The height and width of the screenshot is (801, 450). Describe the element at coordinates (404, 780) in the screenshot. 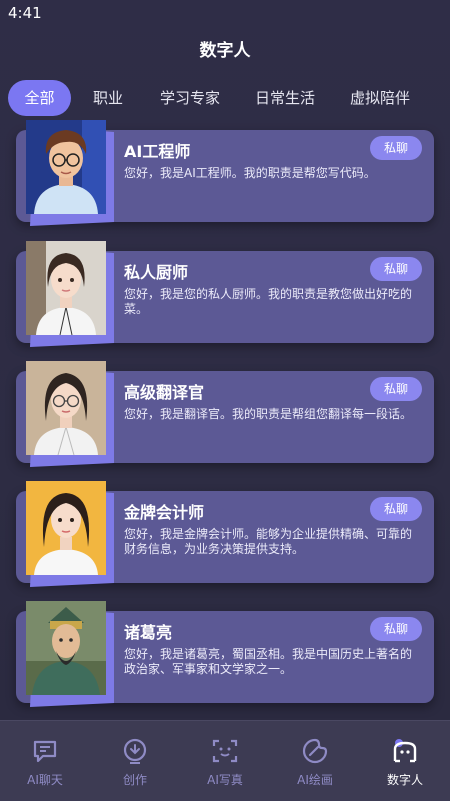

I see `nav-label: 数字人` at that location.